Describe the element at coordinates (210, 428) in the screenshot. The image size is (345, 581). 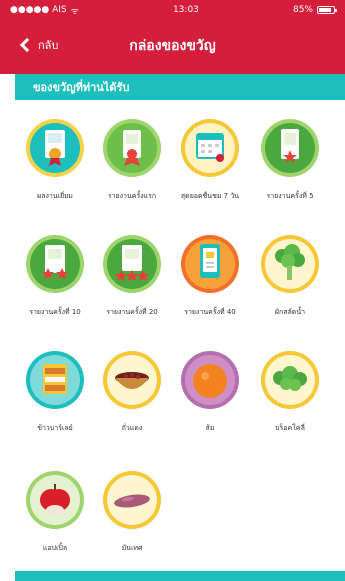
I see `gift-badge-label: ส้ม` at that location.